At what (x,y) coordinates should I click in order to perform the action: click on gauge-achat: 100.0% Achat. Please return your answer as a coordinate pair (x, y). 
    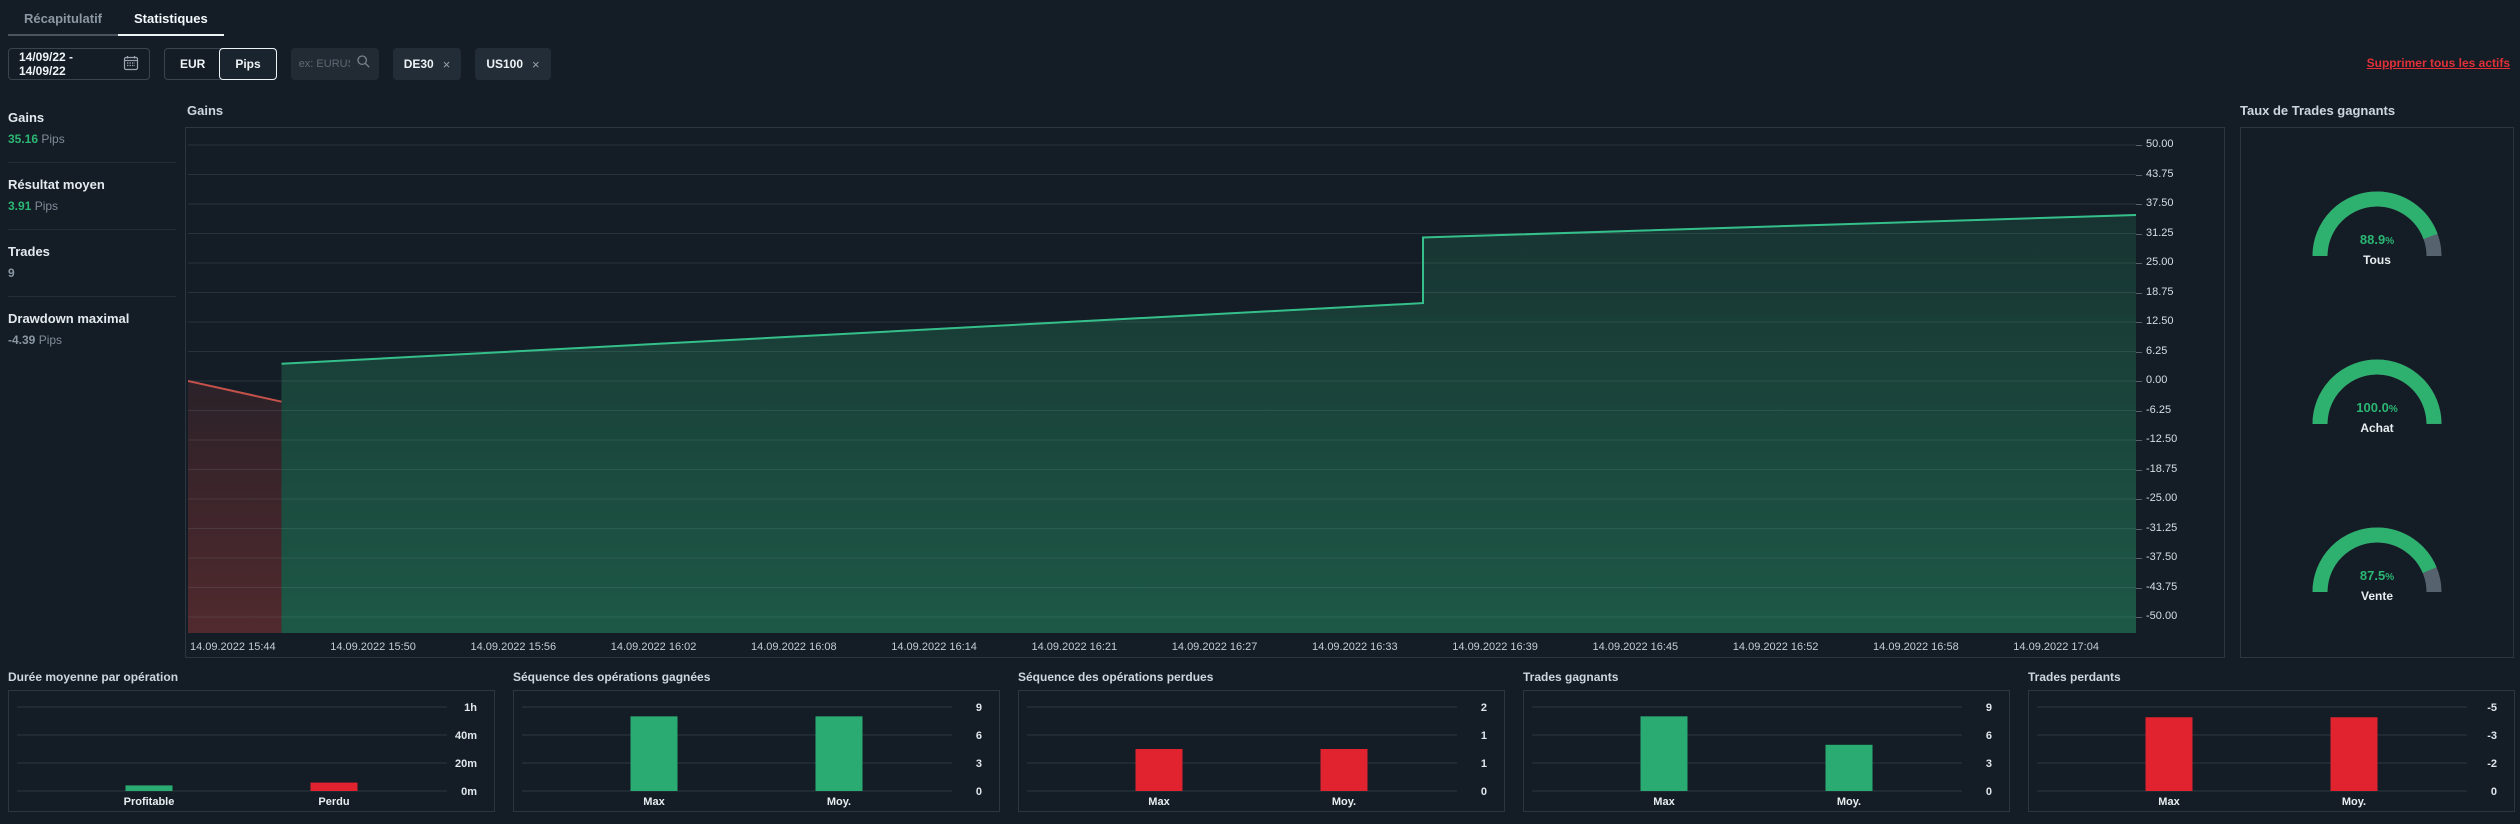
    Looking at the image, I should click on (2377, 392).